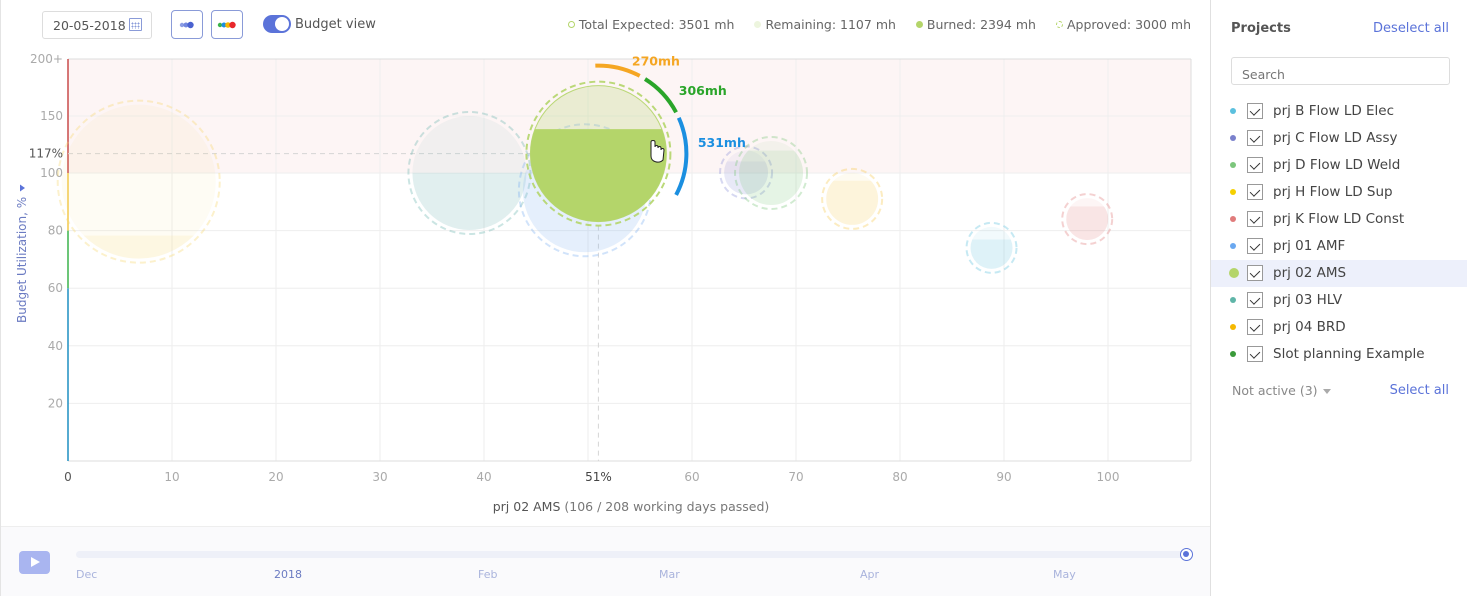 Image resolution: width=1467 pixels, height=596 pixels. I want to click on color-bubbles-button, so click(227, 24).